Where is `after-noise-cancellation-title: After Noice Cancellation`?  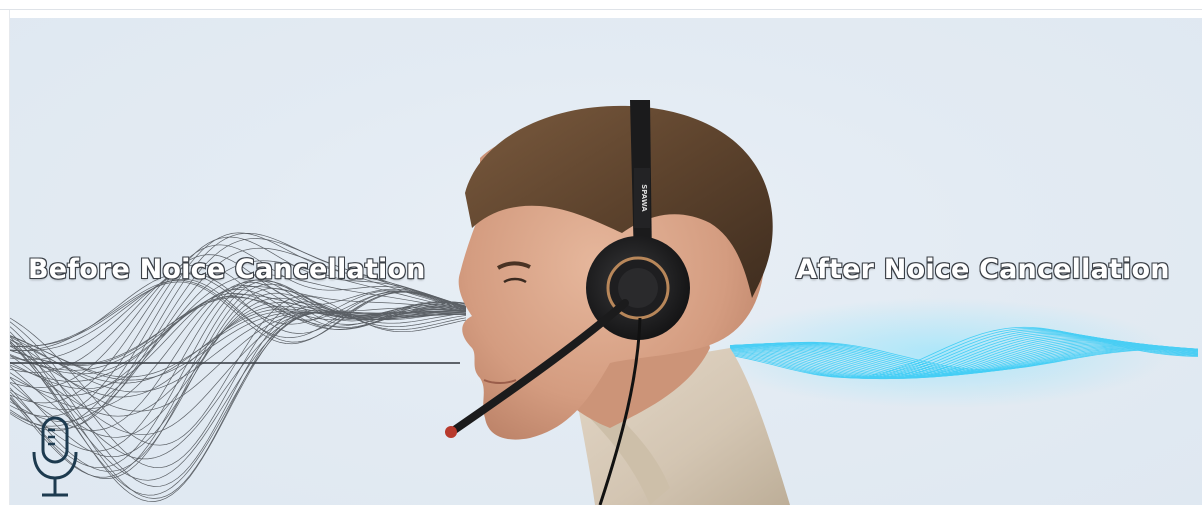 after-noise-cancellation-title: After Noice Cancellation is located at coordinates (983, 269).